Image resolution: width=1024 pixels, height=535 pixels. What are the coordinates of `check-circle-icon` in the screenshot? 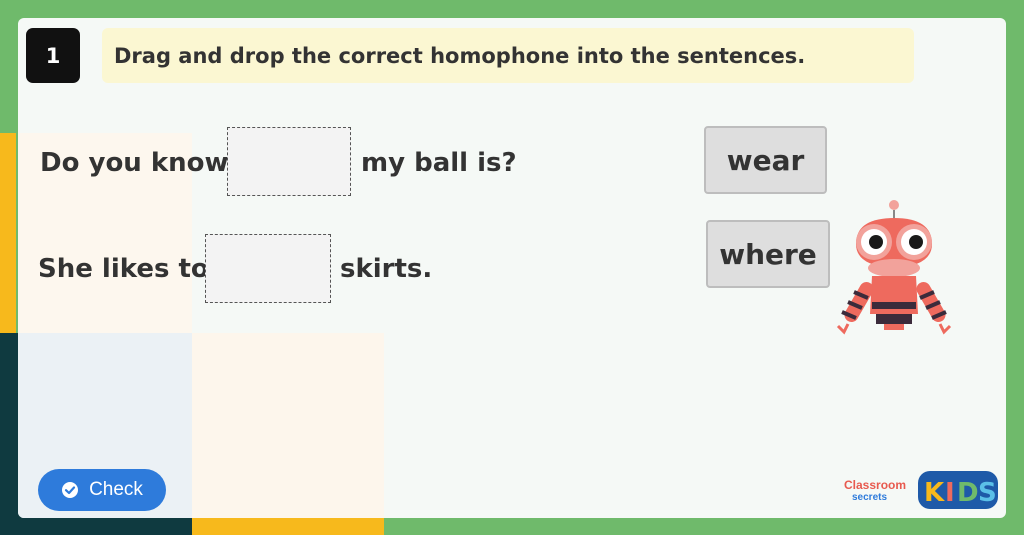 It's located at (70, 490).